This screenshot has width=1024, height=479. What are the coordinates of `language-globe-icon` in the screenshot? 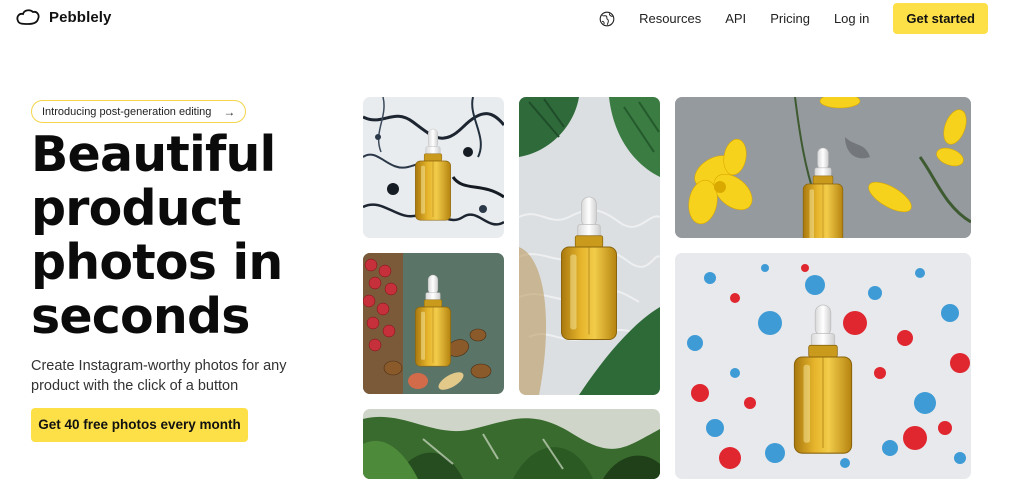 It's located at (607, 19).